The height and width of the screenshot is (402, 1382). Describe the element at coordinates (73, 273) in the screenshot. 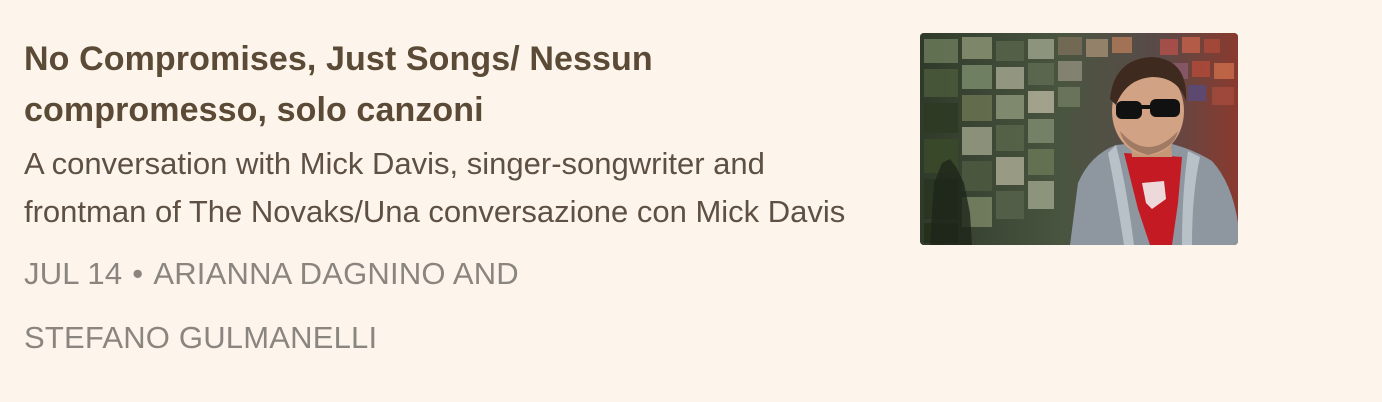

I see `post-date: JUL 14` at that location.